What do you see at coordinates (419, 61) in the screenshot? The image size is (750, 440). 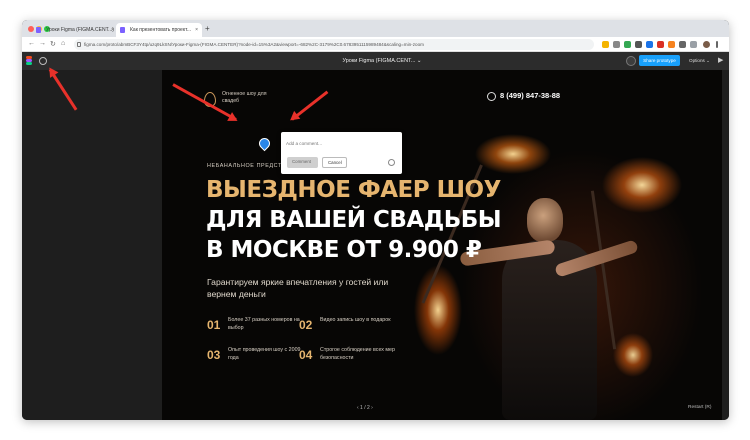 I see `chevron-down-icon: ⌄` at bounding box center [419, 61].